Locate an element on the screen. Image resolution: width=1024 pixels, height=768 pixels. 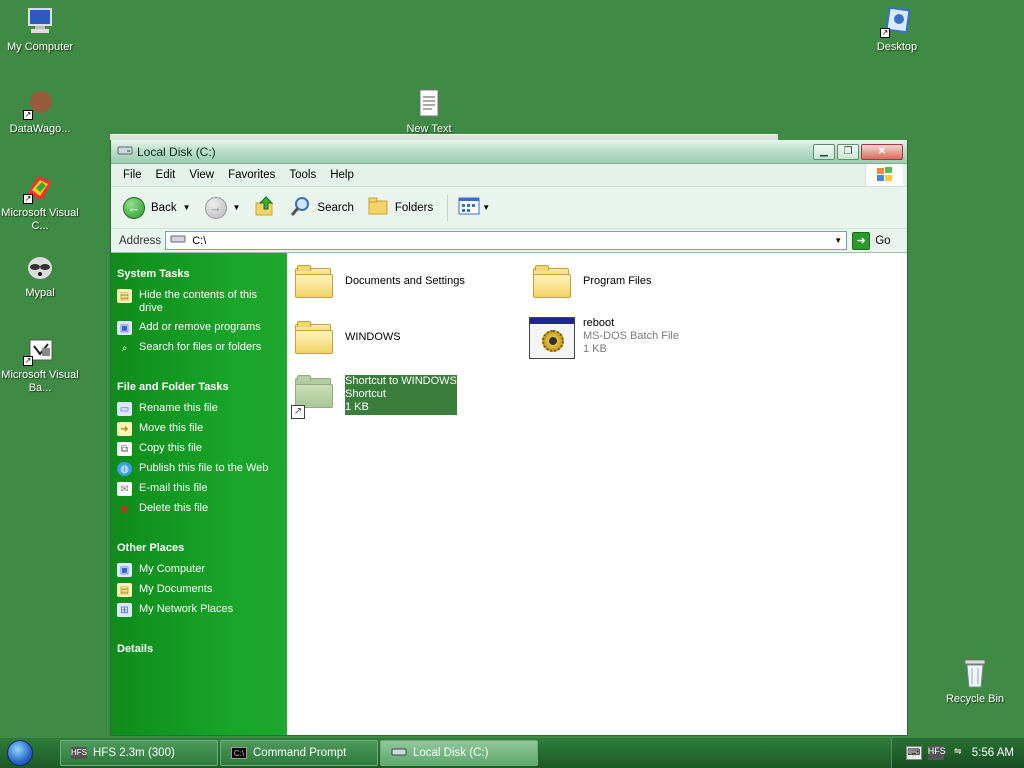
file-name: Program Files is located at coordinates (617, 281).